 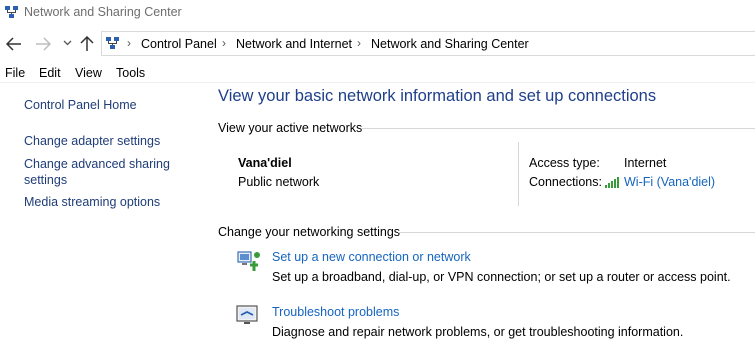 What do you see at coordinates (265, 163) in the screenshot?
I see `network-name: Vana'diel` at bounding box center [265, 163].